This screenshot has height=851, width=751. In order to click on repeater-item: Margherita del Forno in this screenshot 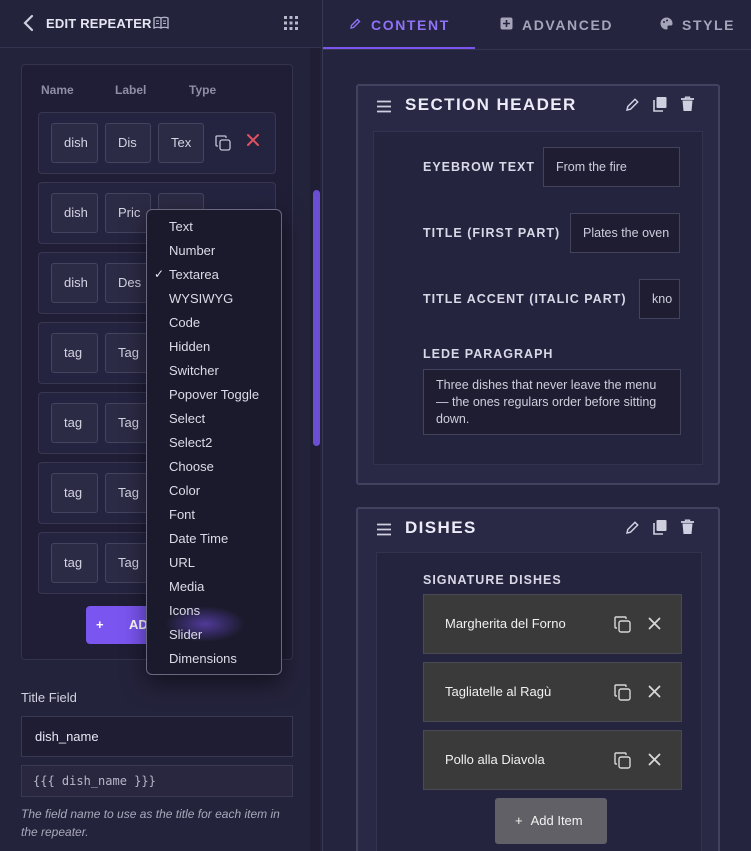, I will do `click(552, 624)`.